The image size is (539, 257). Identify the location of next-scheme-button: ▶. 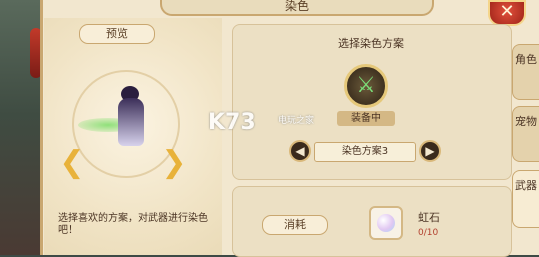
(430, 151).